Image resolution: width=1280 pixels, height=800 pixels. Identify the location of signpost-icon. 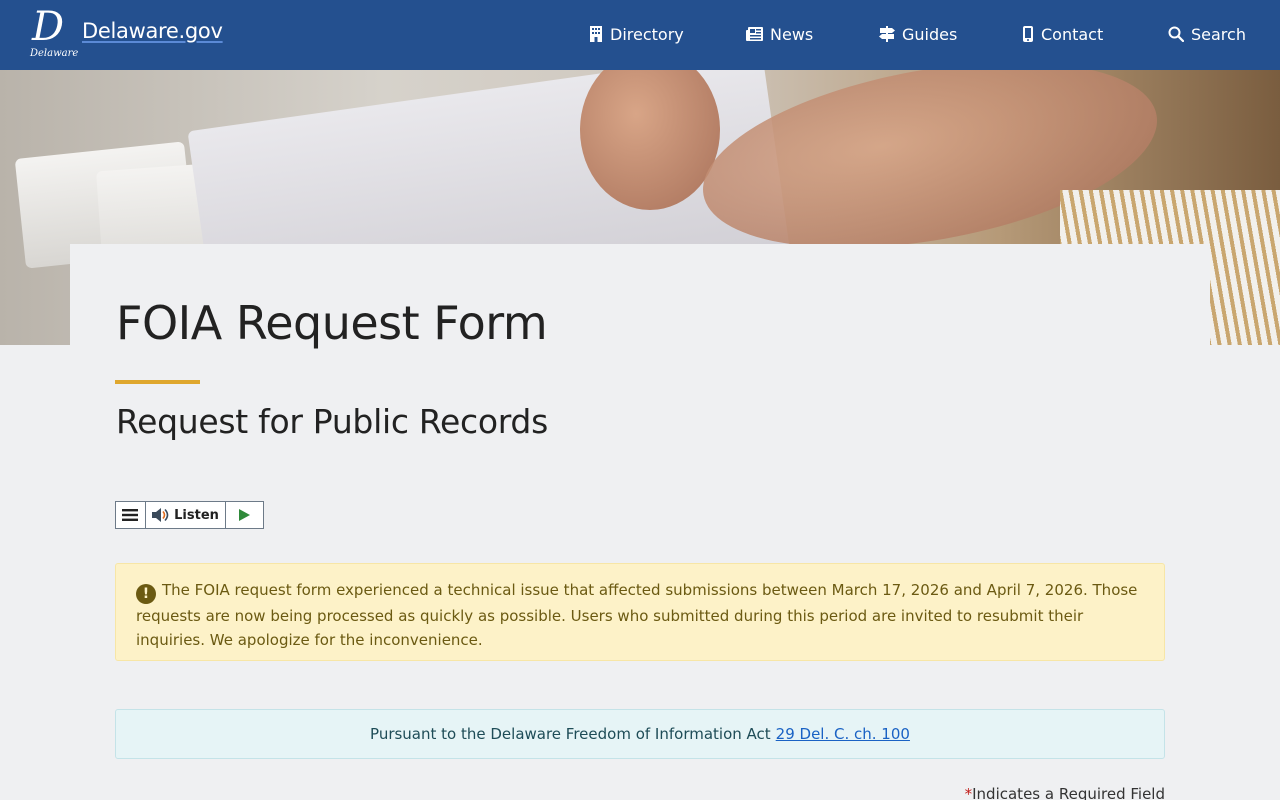
(887, 34).